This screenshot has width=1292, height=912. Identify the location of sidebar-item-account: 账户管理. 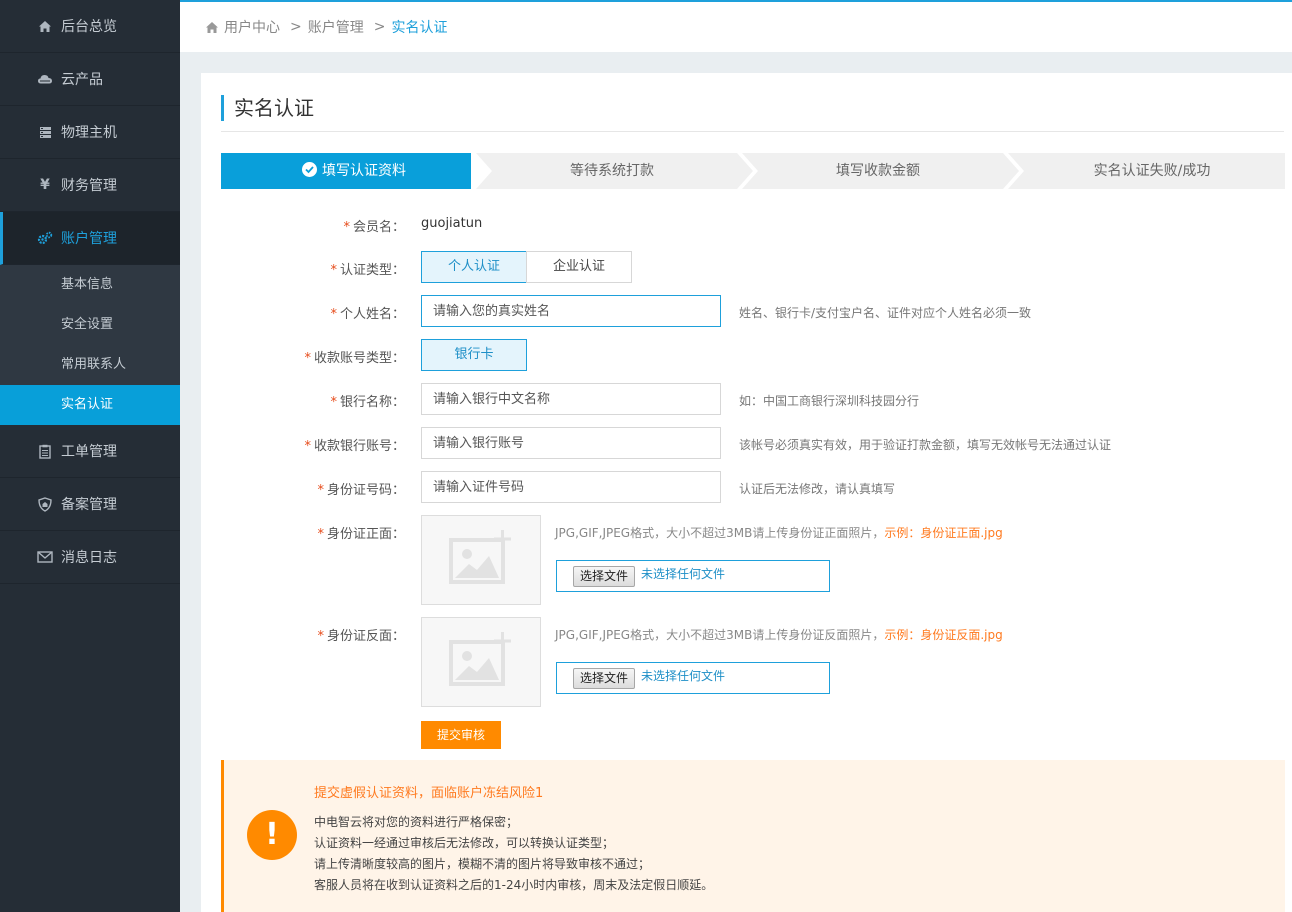
(90, 238).